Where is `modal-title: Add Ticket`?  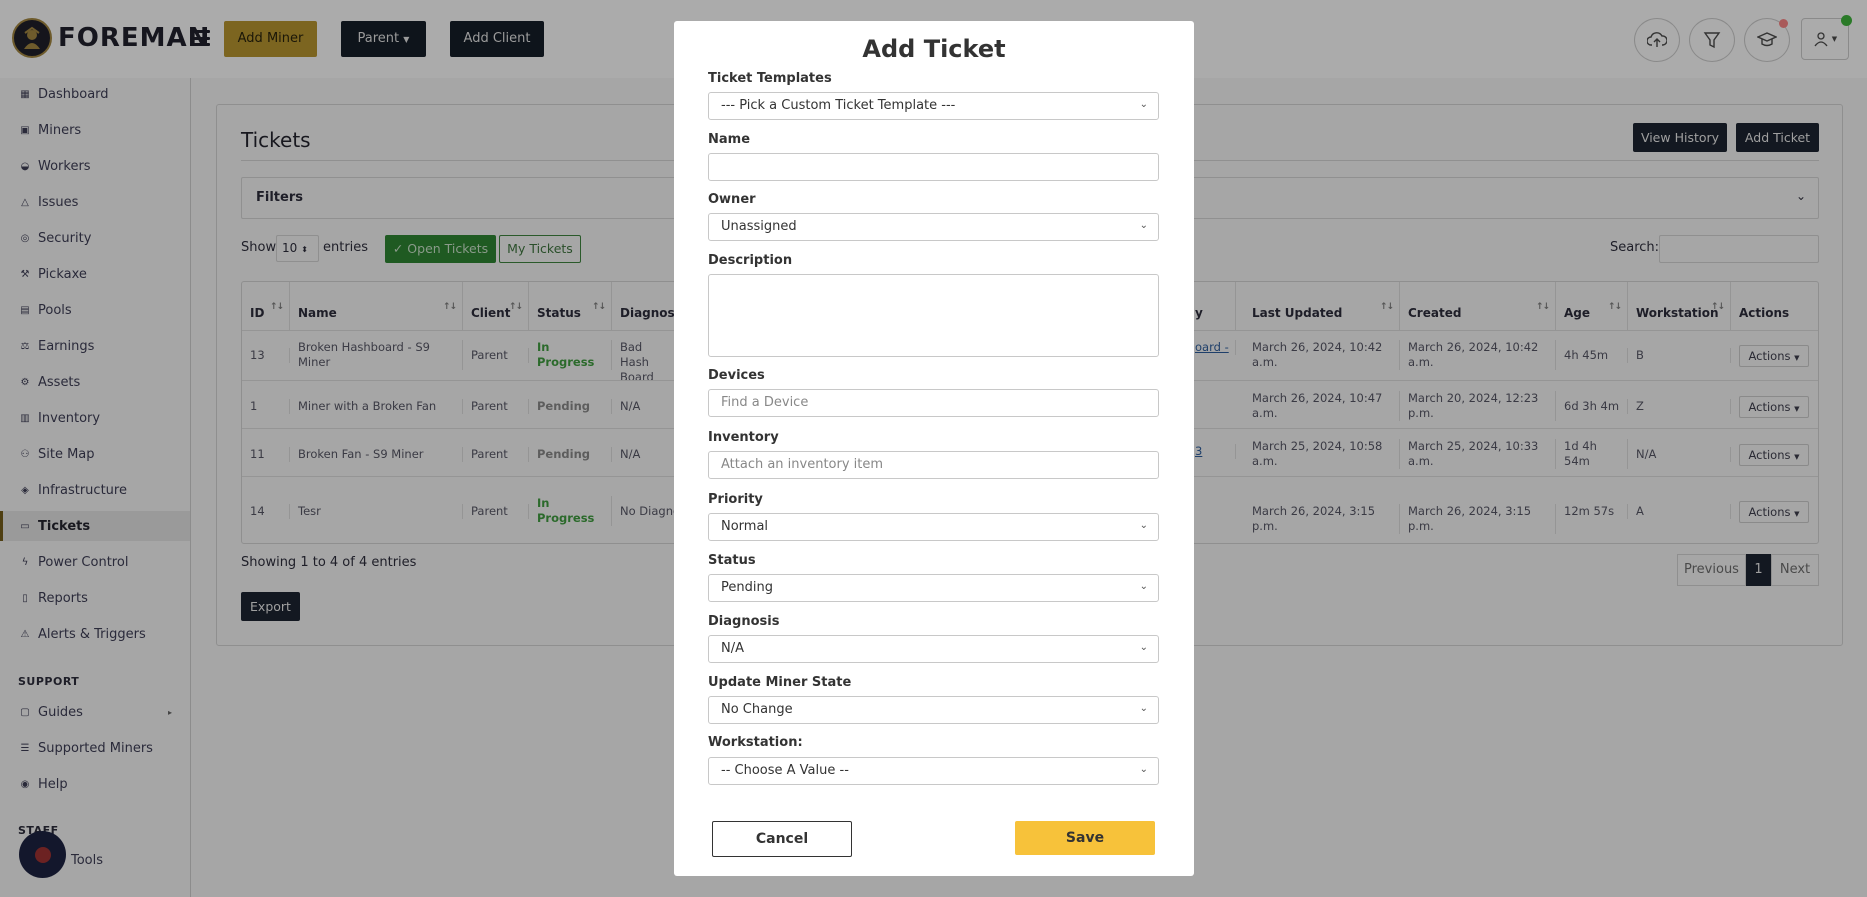 modal-title: Add Ticket is located at coordinates (934, 49).